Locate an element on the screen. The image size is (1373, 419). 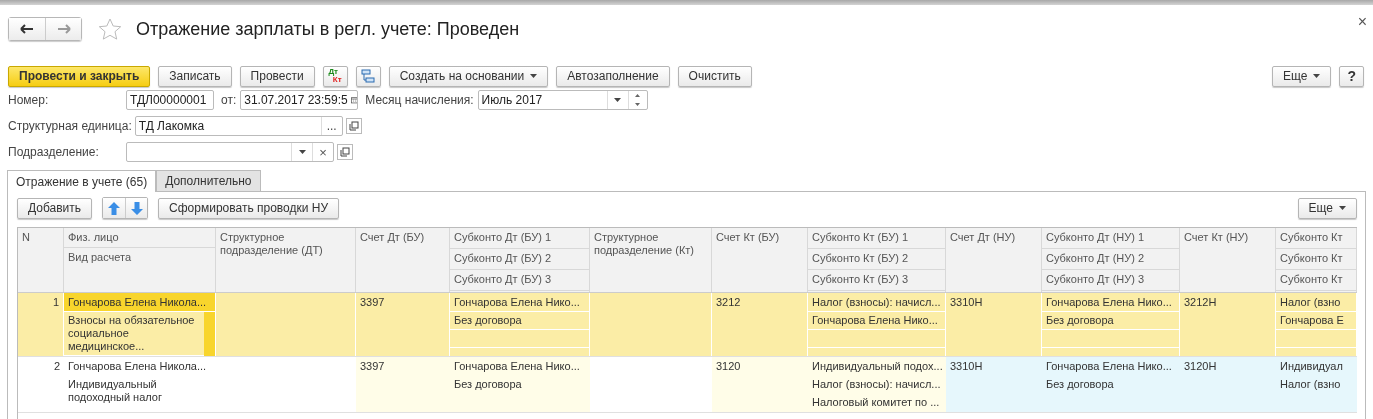
table-cell: Гончарова Е is located at coordinates (1316, 321).